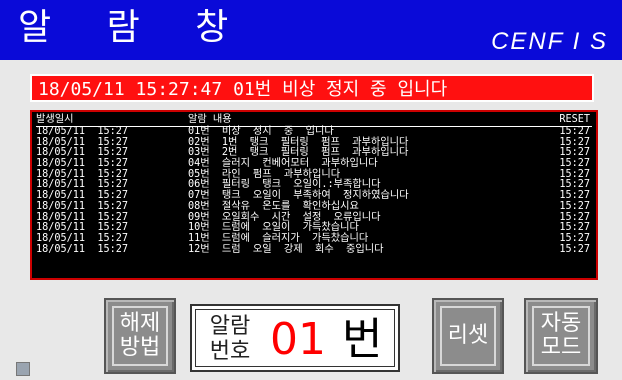 The image size is (622, 380). What do you see at coordinates (362, 339) in the screenshot?
I see `alarm-number-unit: 번` at bounding box center [362, 339].